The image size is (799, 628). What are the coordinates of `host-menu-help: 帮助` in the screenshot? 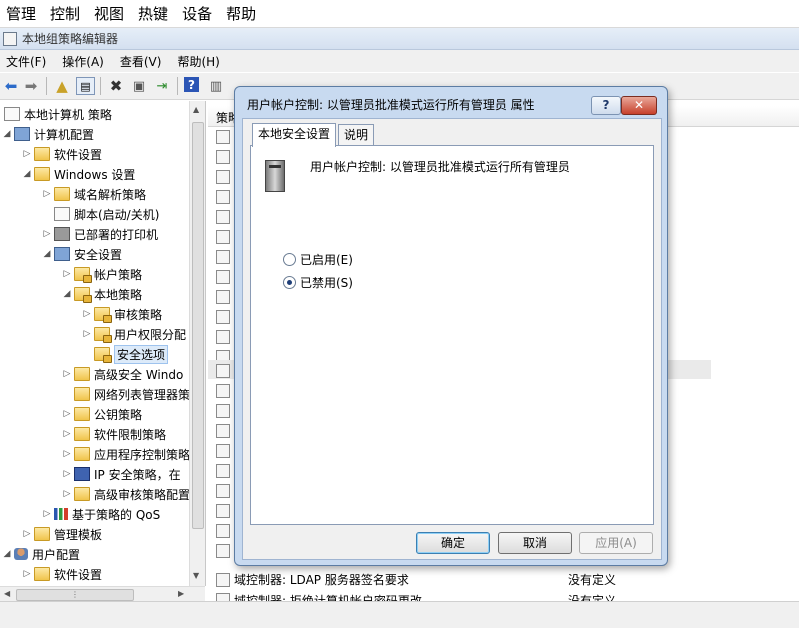 It's located at (241, 13).